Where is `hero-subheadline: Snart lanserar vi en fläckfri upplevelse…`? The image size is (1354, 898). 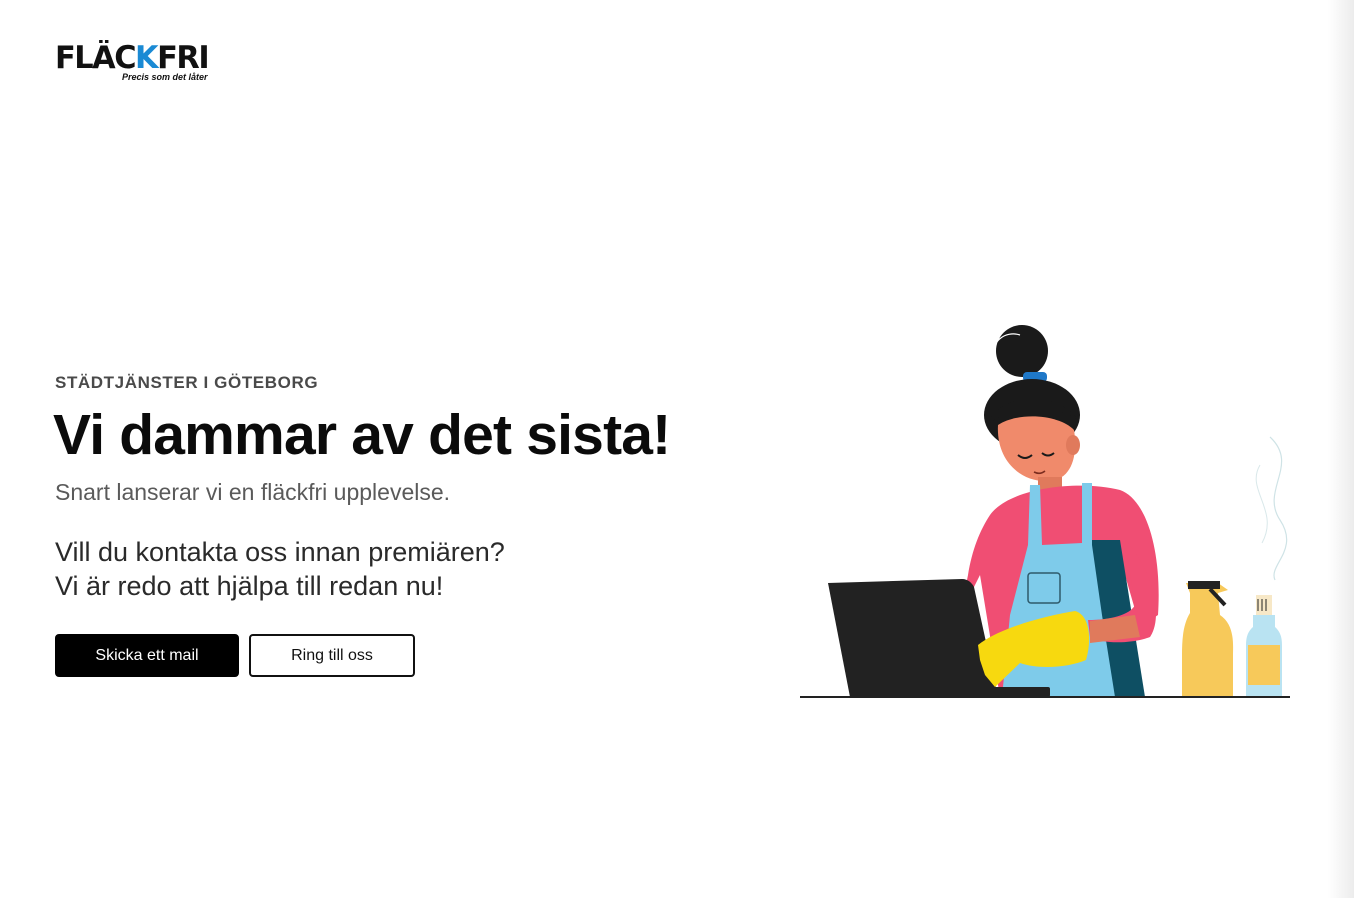 hero-subheadline: Snart lanserar vi en fläckfri upplevelse… is located at coordinates (253, 492).